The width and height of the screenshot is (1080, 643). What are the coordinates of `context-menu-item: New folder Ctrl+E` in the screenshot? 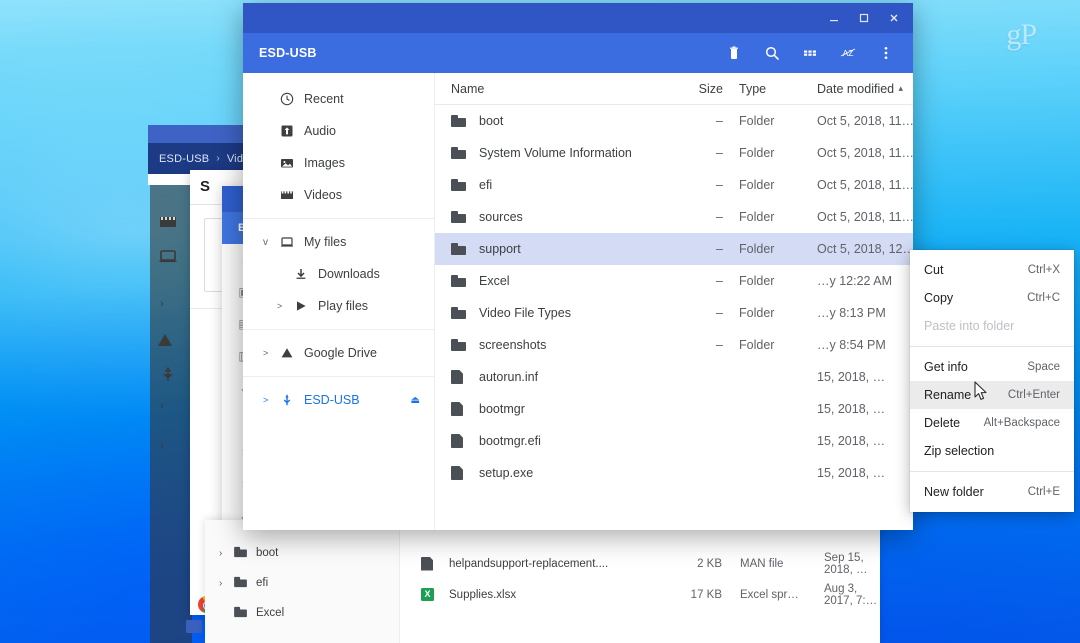 It's located at (992, 492).